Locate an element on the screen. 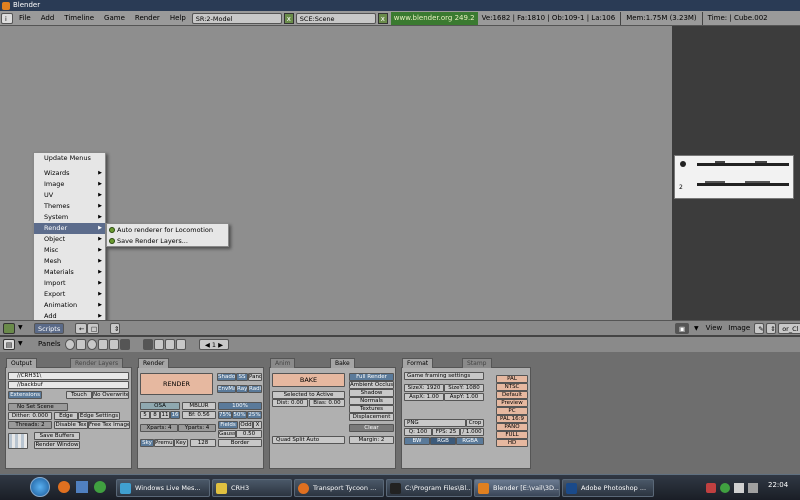 The image size is (800, 500). sound-buttons-icon is located at coordinates (170, 344).